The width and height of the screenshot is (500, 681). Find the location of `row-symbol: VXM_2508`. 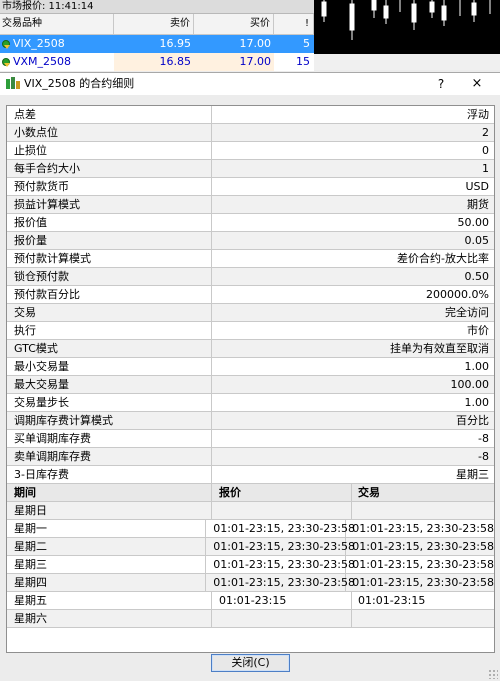

row-symbol: VXM_2508 is located at coordinates (42, 61).